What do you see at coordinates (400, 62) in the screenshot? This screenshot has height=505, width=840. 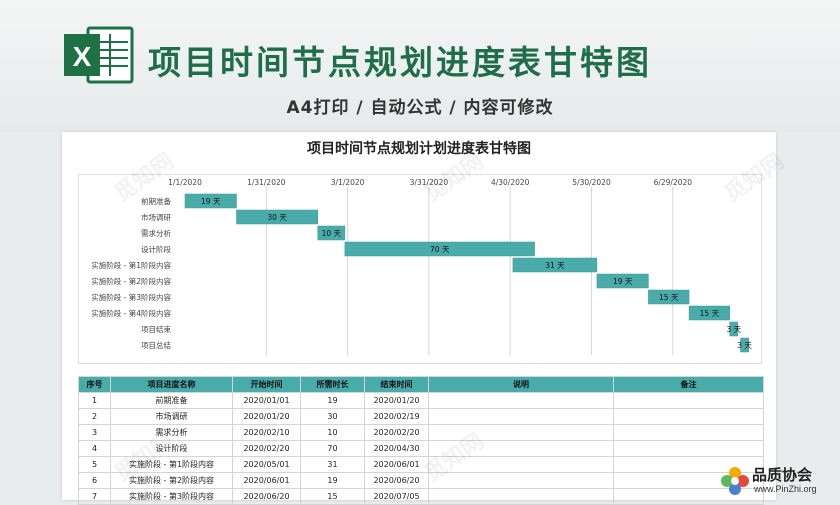 I see `page-title: 项目时间节点规划进度表甘特图` at bounding box center [400, 62].